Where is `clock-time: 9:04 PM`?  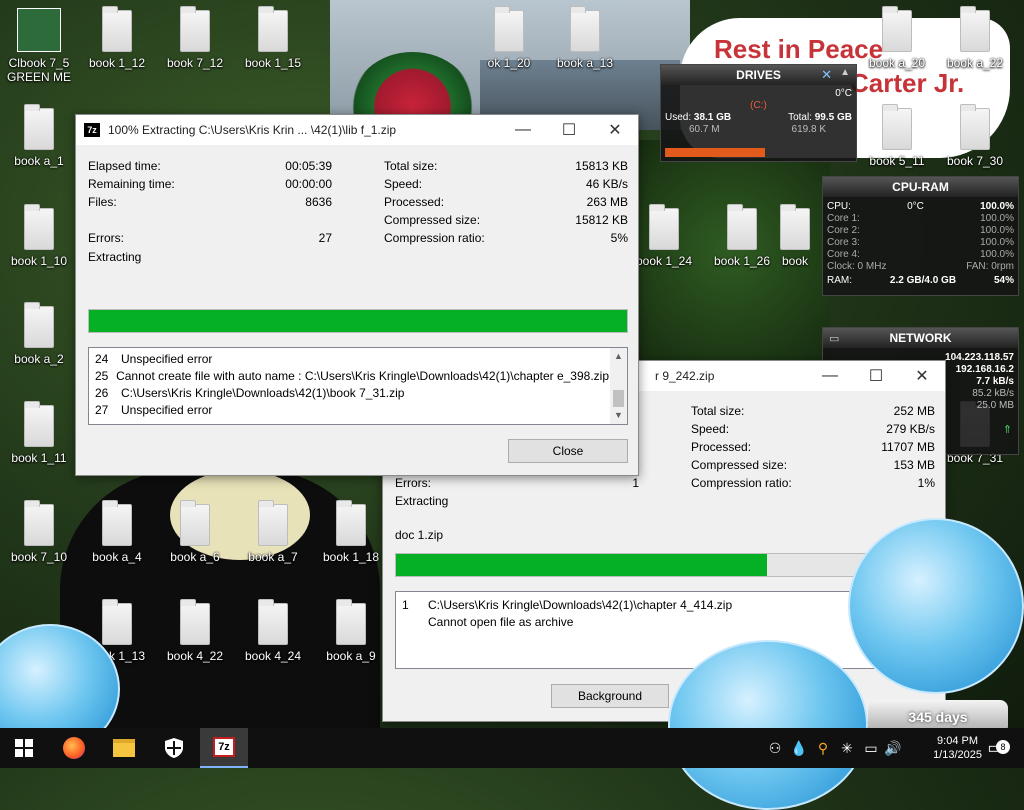 clock-time: 9:04 PM is located at coordinates (958, 741).